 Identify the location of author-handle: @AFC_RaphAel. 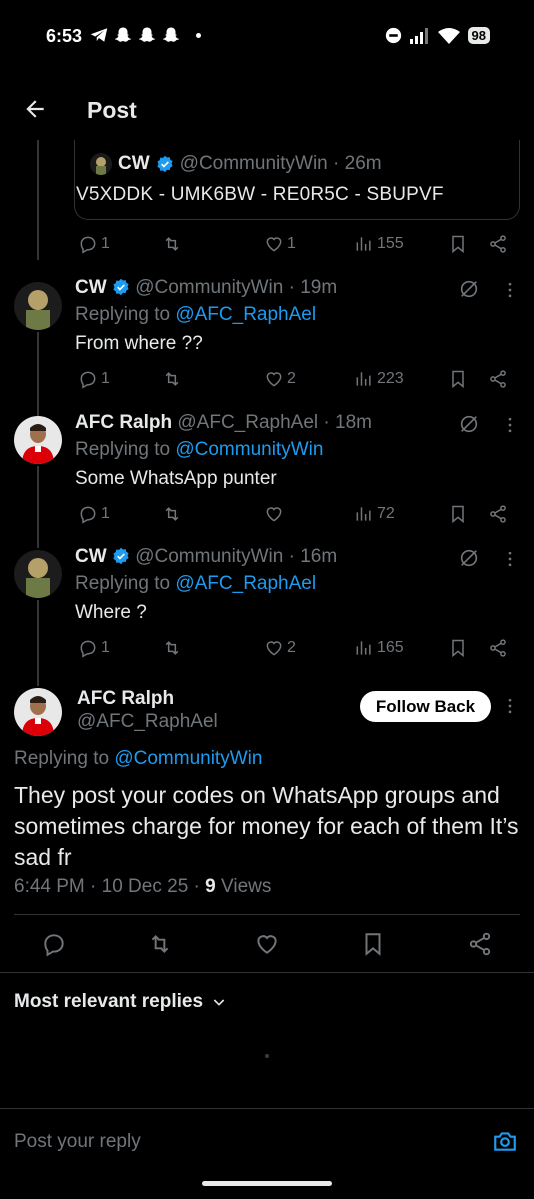
(147, 722).